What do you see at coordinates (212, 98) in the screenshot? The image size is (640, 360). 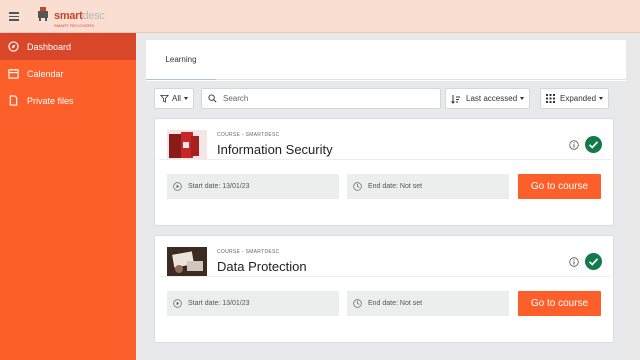 I see `search-icon` at bounding box center [212, 98].